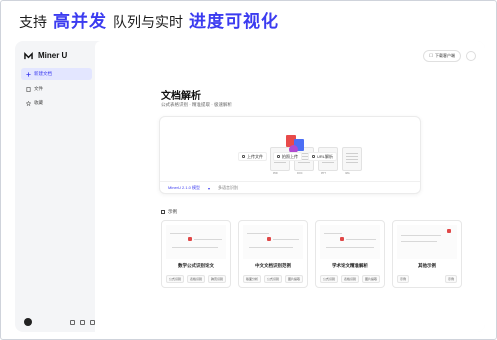 This screenshot has height=340, width=497. Describe the element at coordinates (28, 103) in the screenshot. I see `star-icon` at that location.